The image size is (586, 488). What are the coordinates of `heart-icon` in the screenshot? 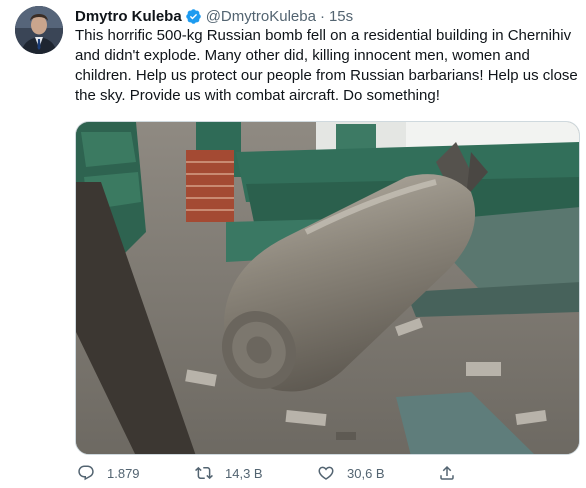 It's located at (326, 473).